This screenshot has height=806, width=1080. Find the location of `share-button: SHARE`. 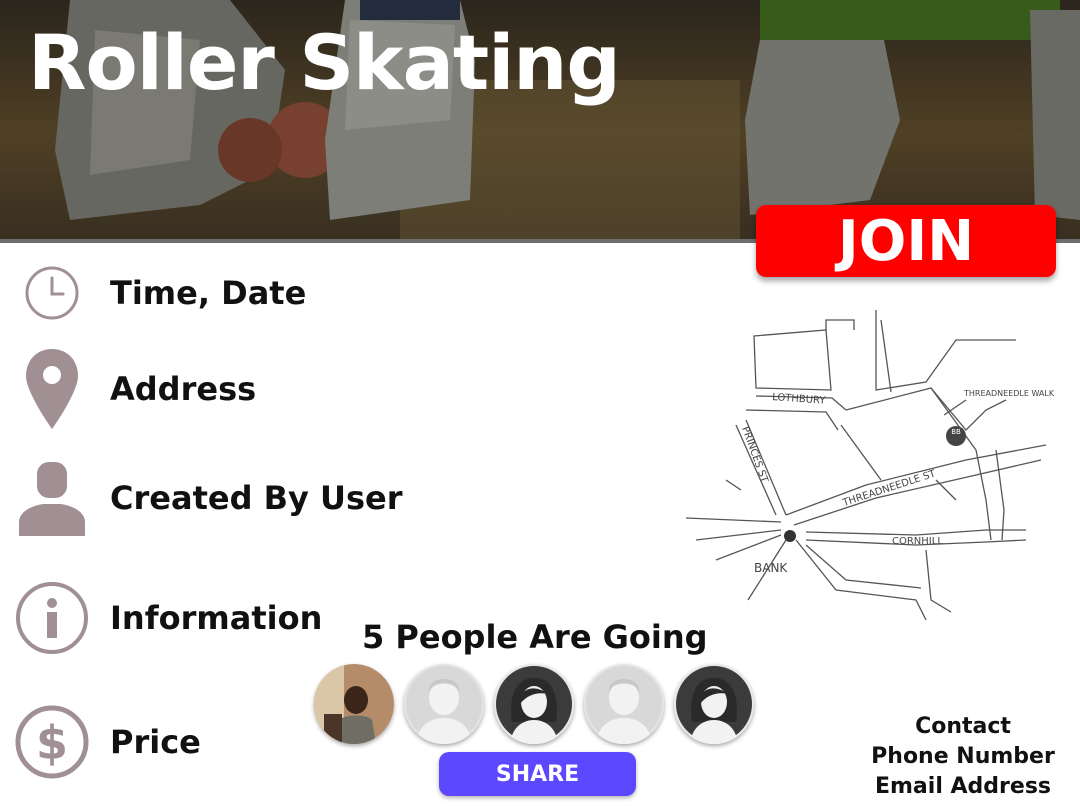

share-button: SHARE is located at coordinates (537, 774).